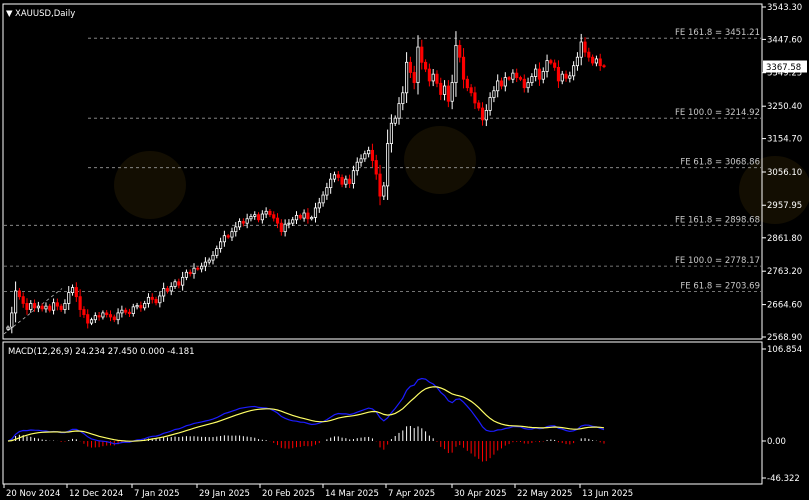 This screenshot has height=500, width=809. Describe the element at coordinates (288, 494) in the screenshot. I see `time-axis-label: 20 Feb 2025` at that location.